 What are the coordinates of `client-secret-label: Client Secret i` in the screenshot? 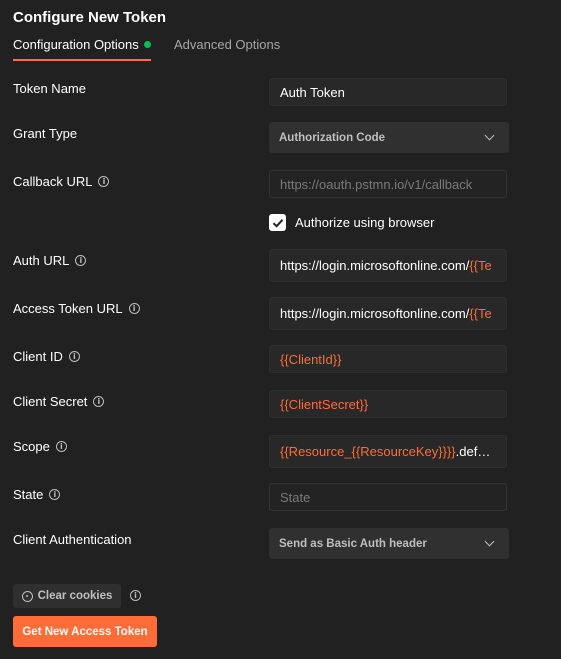 It's located at (59, 401).